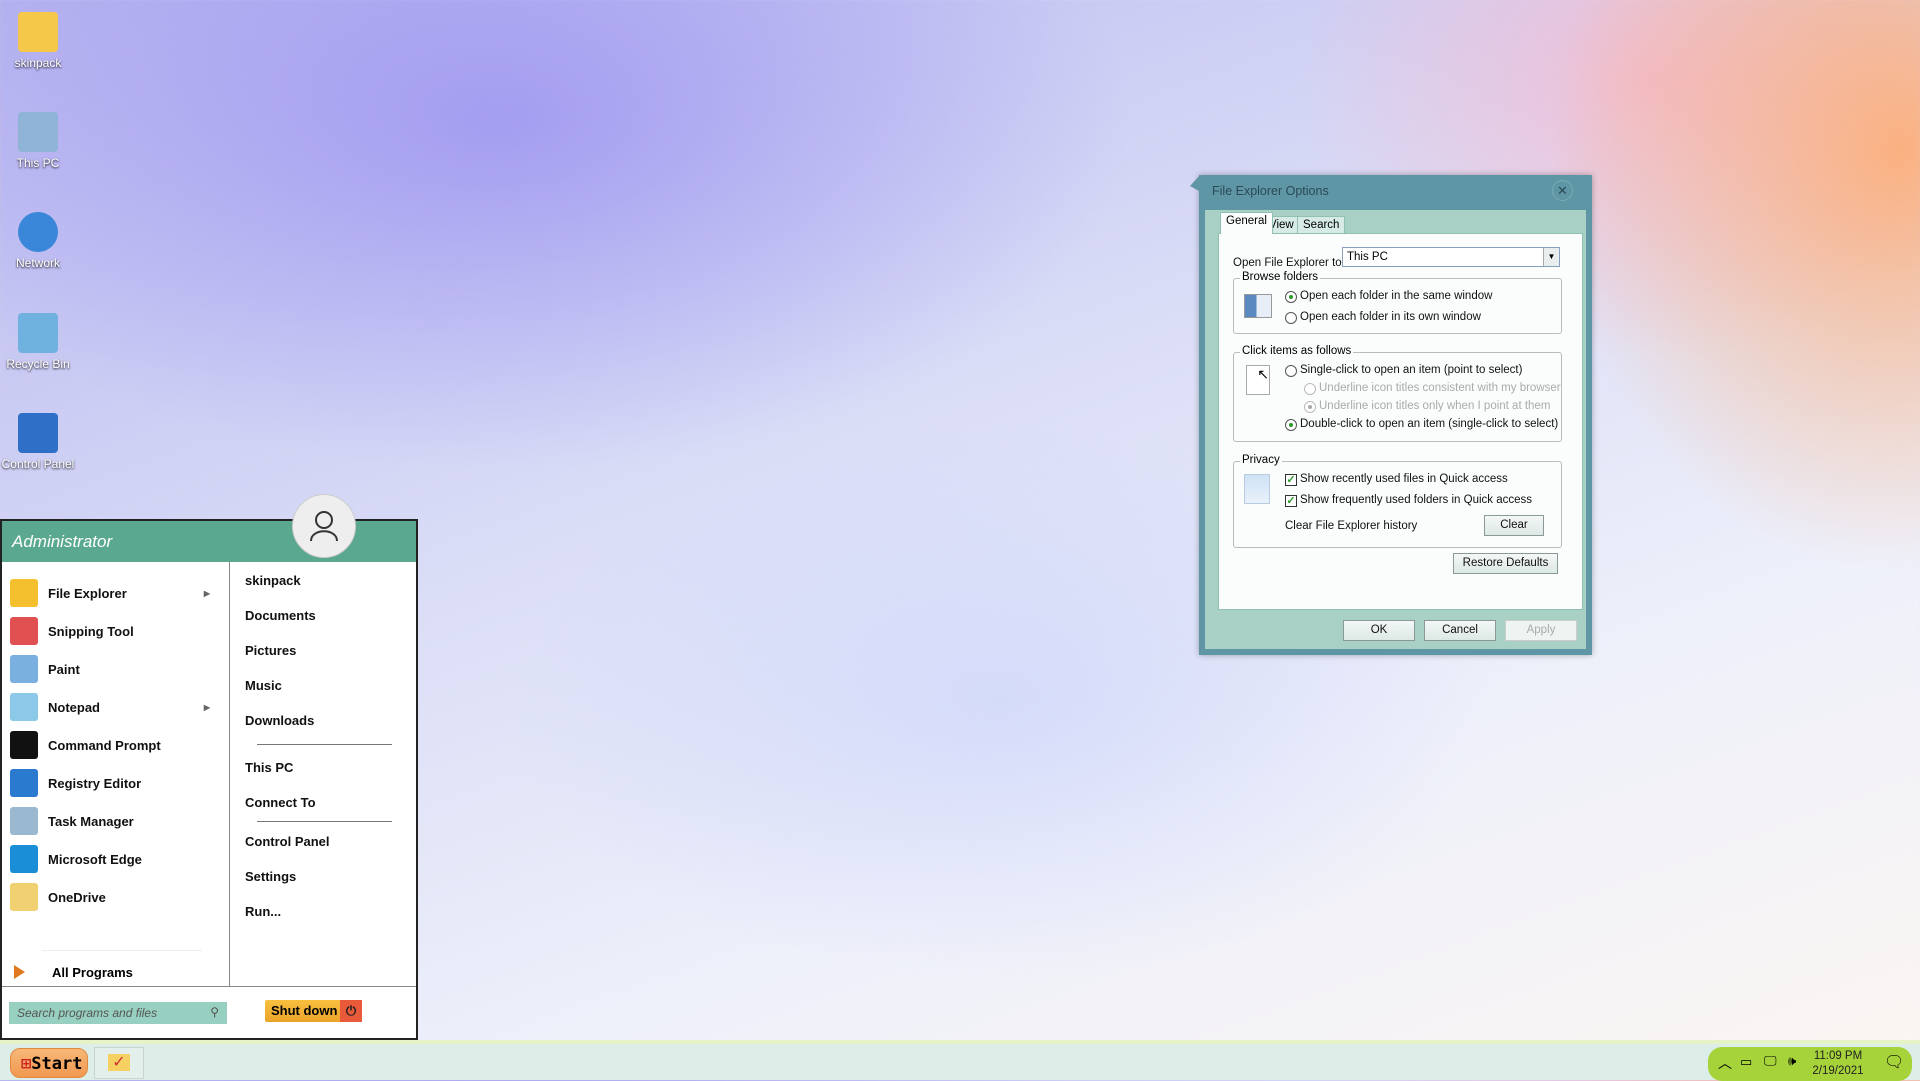 The image size is (1920, 1081). What do you see at coordinates (115, 707) in the screenshot?
I see `start-item-notepad: Notepad ▶` at bounding box center [115, 707].